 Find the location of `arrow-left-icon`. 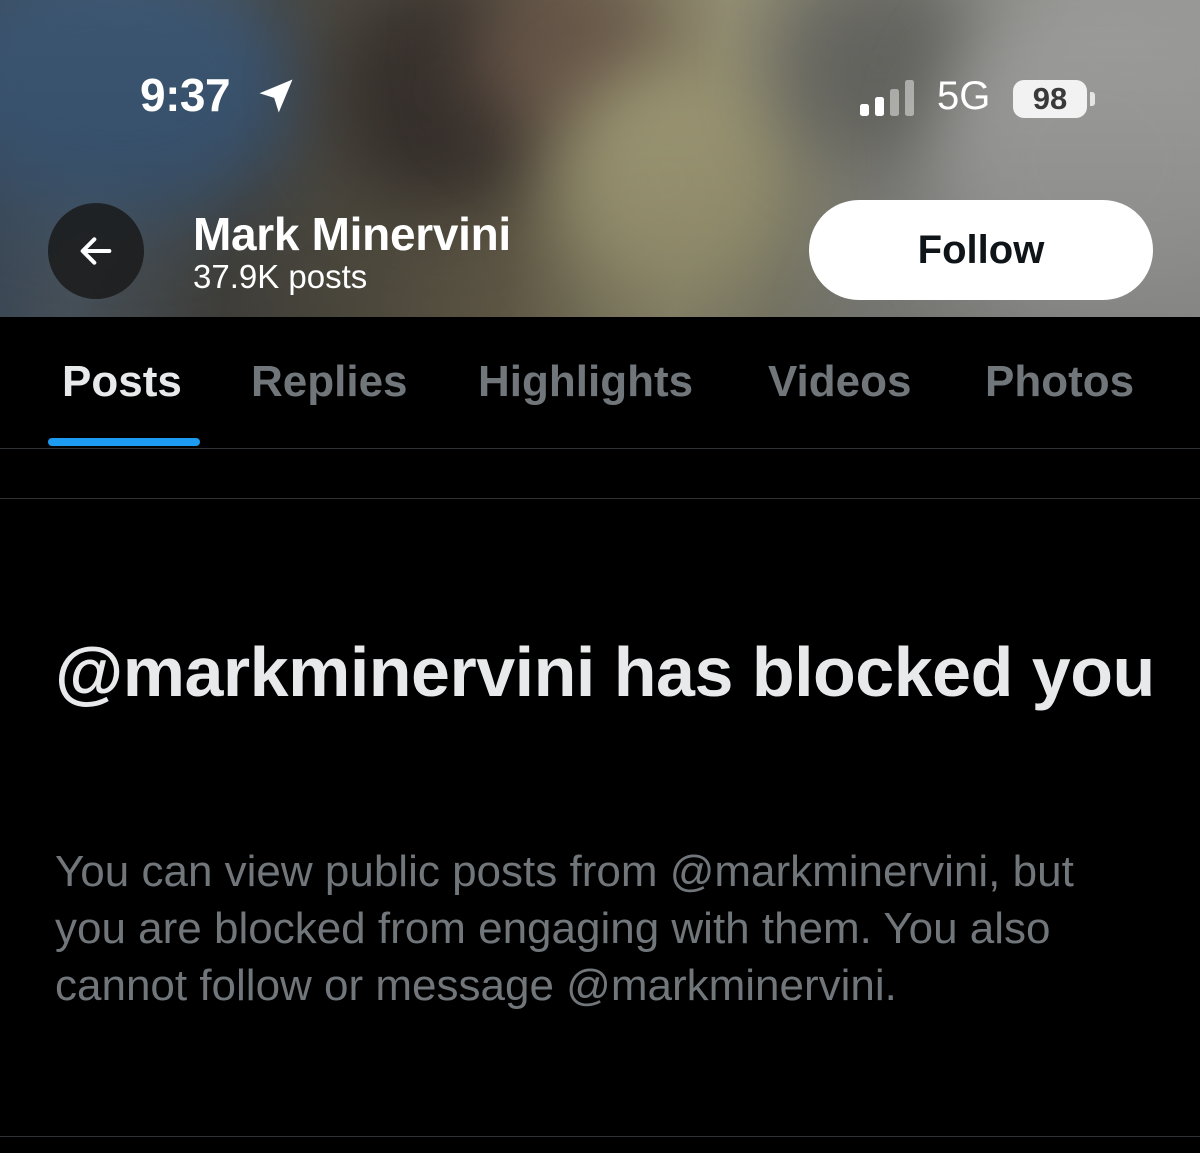

arrow-left-icon is located at coordinates (96, 251).